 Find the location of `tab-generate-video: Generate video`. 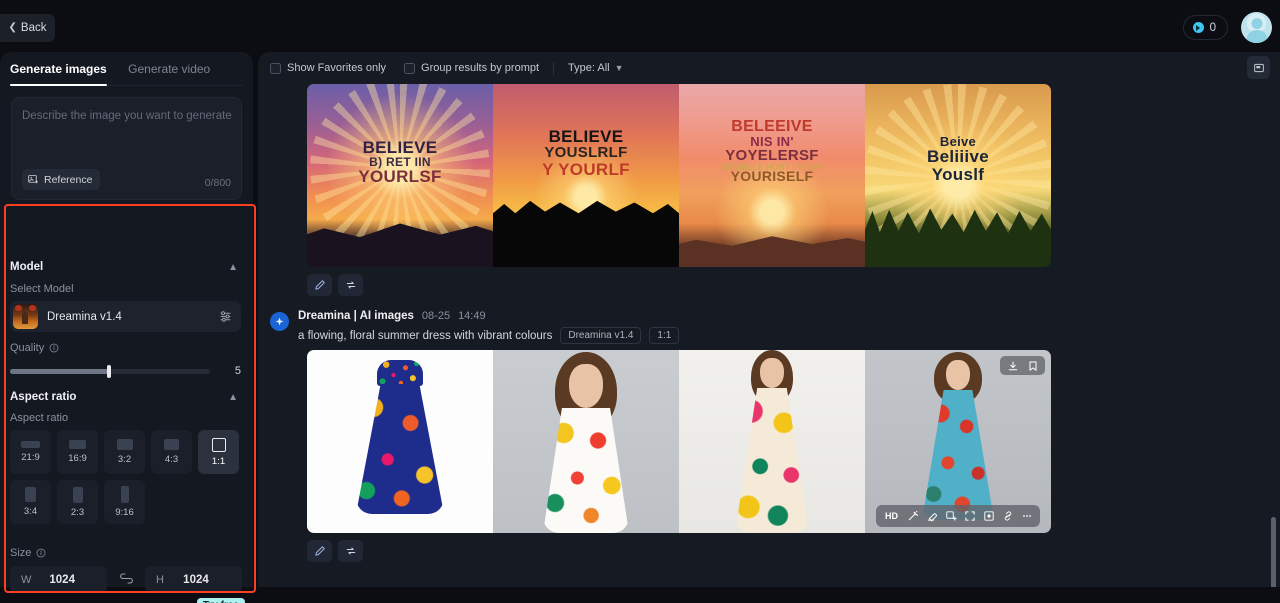

tab-generate-video: Generate video is located at coordinates (169, 68).